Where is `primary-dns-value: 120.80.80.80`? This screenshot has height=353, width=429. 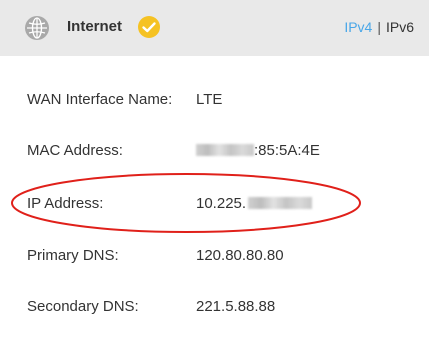 primary-dns-value: 120.80.80.80 is located at coordinates (240, 255).